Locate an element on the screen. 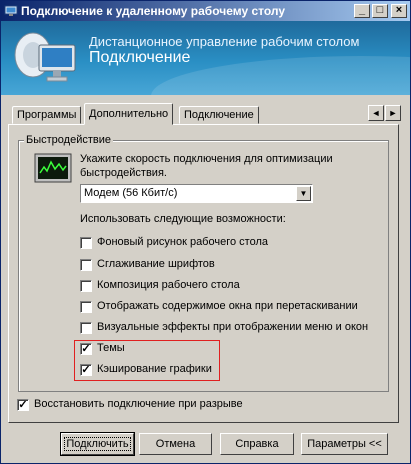 This screenshot has width=411, height=464. themes-checkbox: ✓ is located at coordinates (86, 349).